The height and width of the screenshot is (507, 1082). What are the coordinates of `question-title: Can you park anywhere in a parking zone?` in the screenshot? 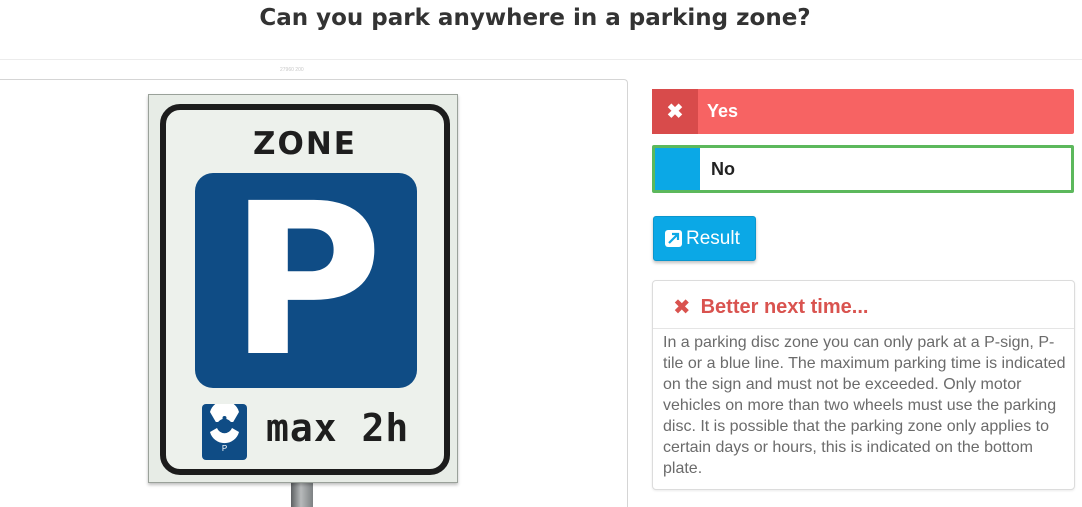 It's located at (535, 18).